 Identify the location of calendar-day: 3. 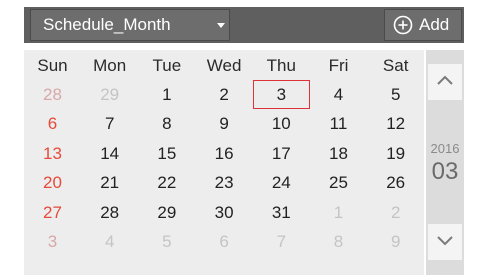
(52, 241).